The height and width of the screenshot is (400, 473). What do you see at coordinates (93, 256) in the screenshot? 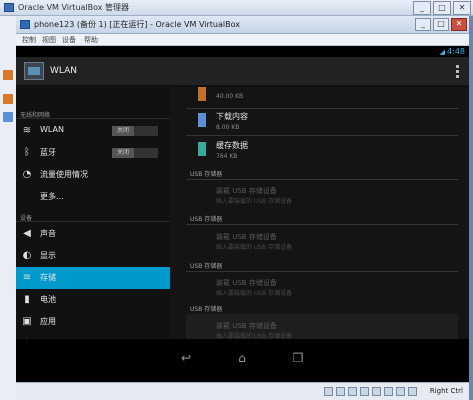
I see `sidebar-item-display: ◐ 显示` at bounding box center [93, 256].